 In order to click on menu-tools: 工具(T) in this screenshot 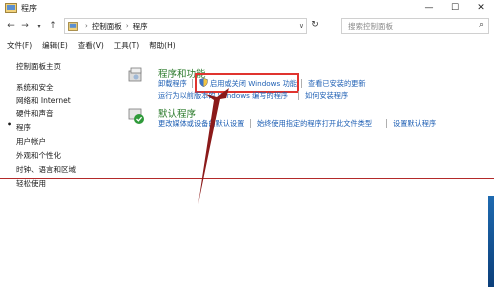, I will do `click(126, 45)`.